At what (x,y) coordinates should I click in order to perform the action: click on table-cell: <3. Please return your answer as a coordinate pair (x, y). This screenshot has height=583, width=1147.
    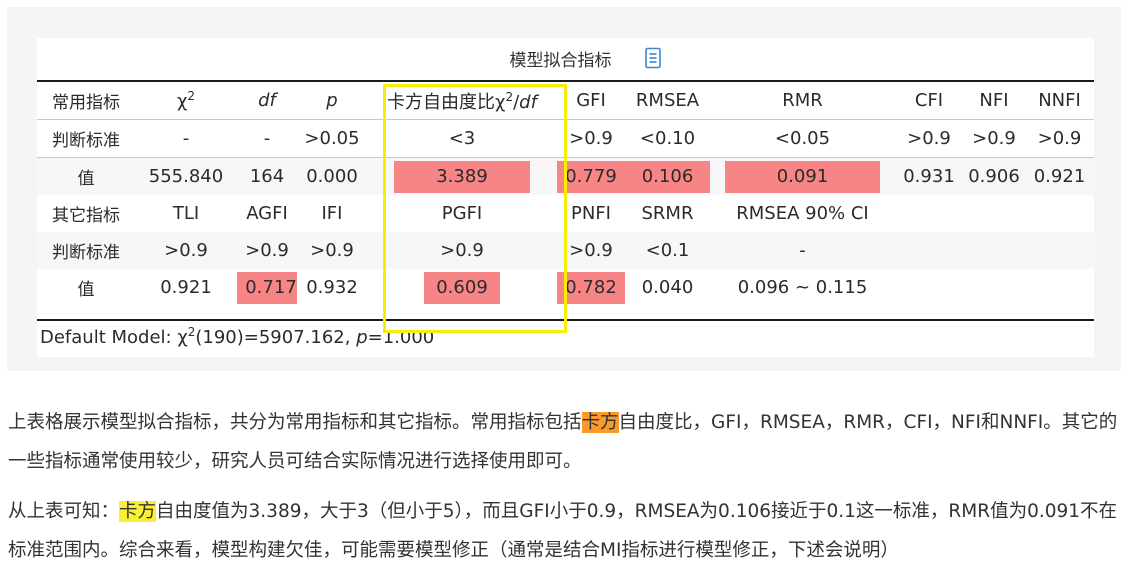
    Looking at the image, I should click on (462, 138).